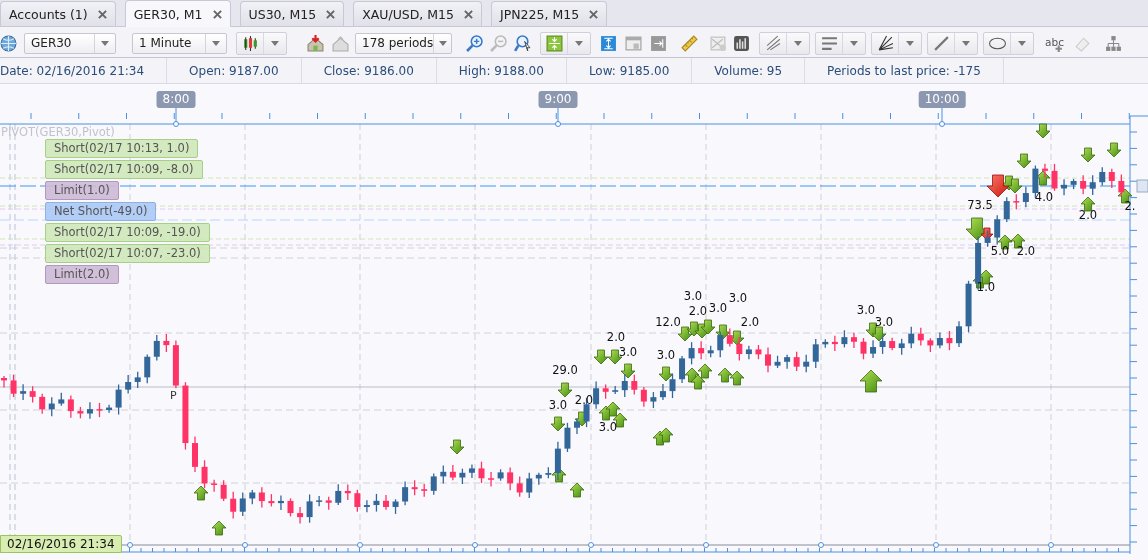 The height and width of the screenshot is (560, 1148). I want to click on order-tag: Limit(1.0), so click(82, 190).